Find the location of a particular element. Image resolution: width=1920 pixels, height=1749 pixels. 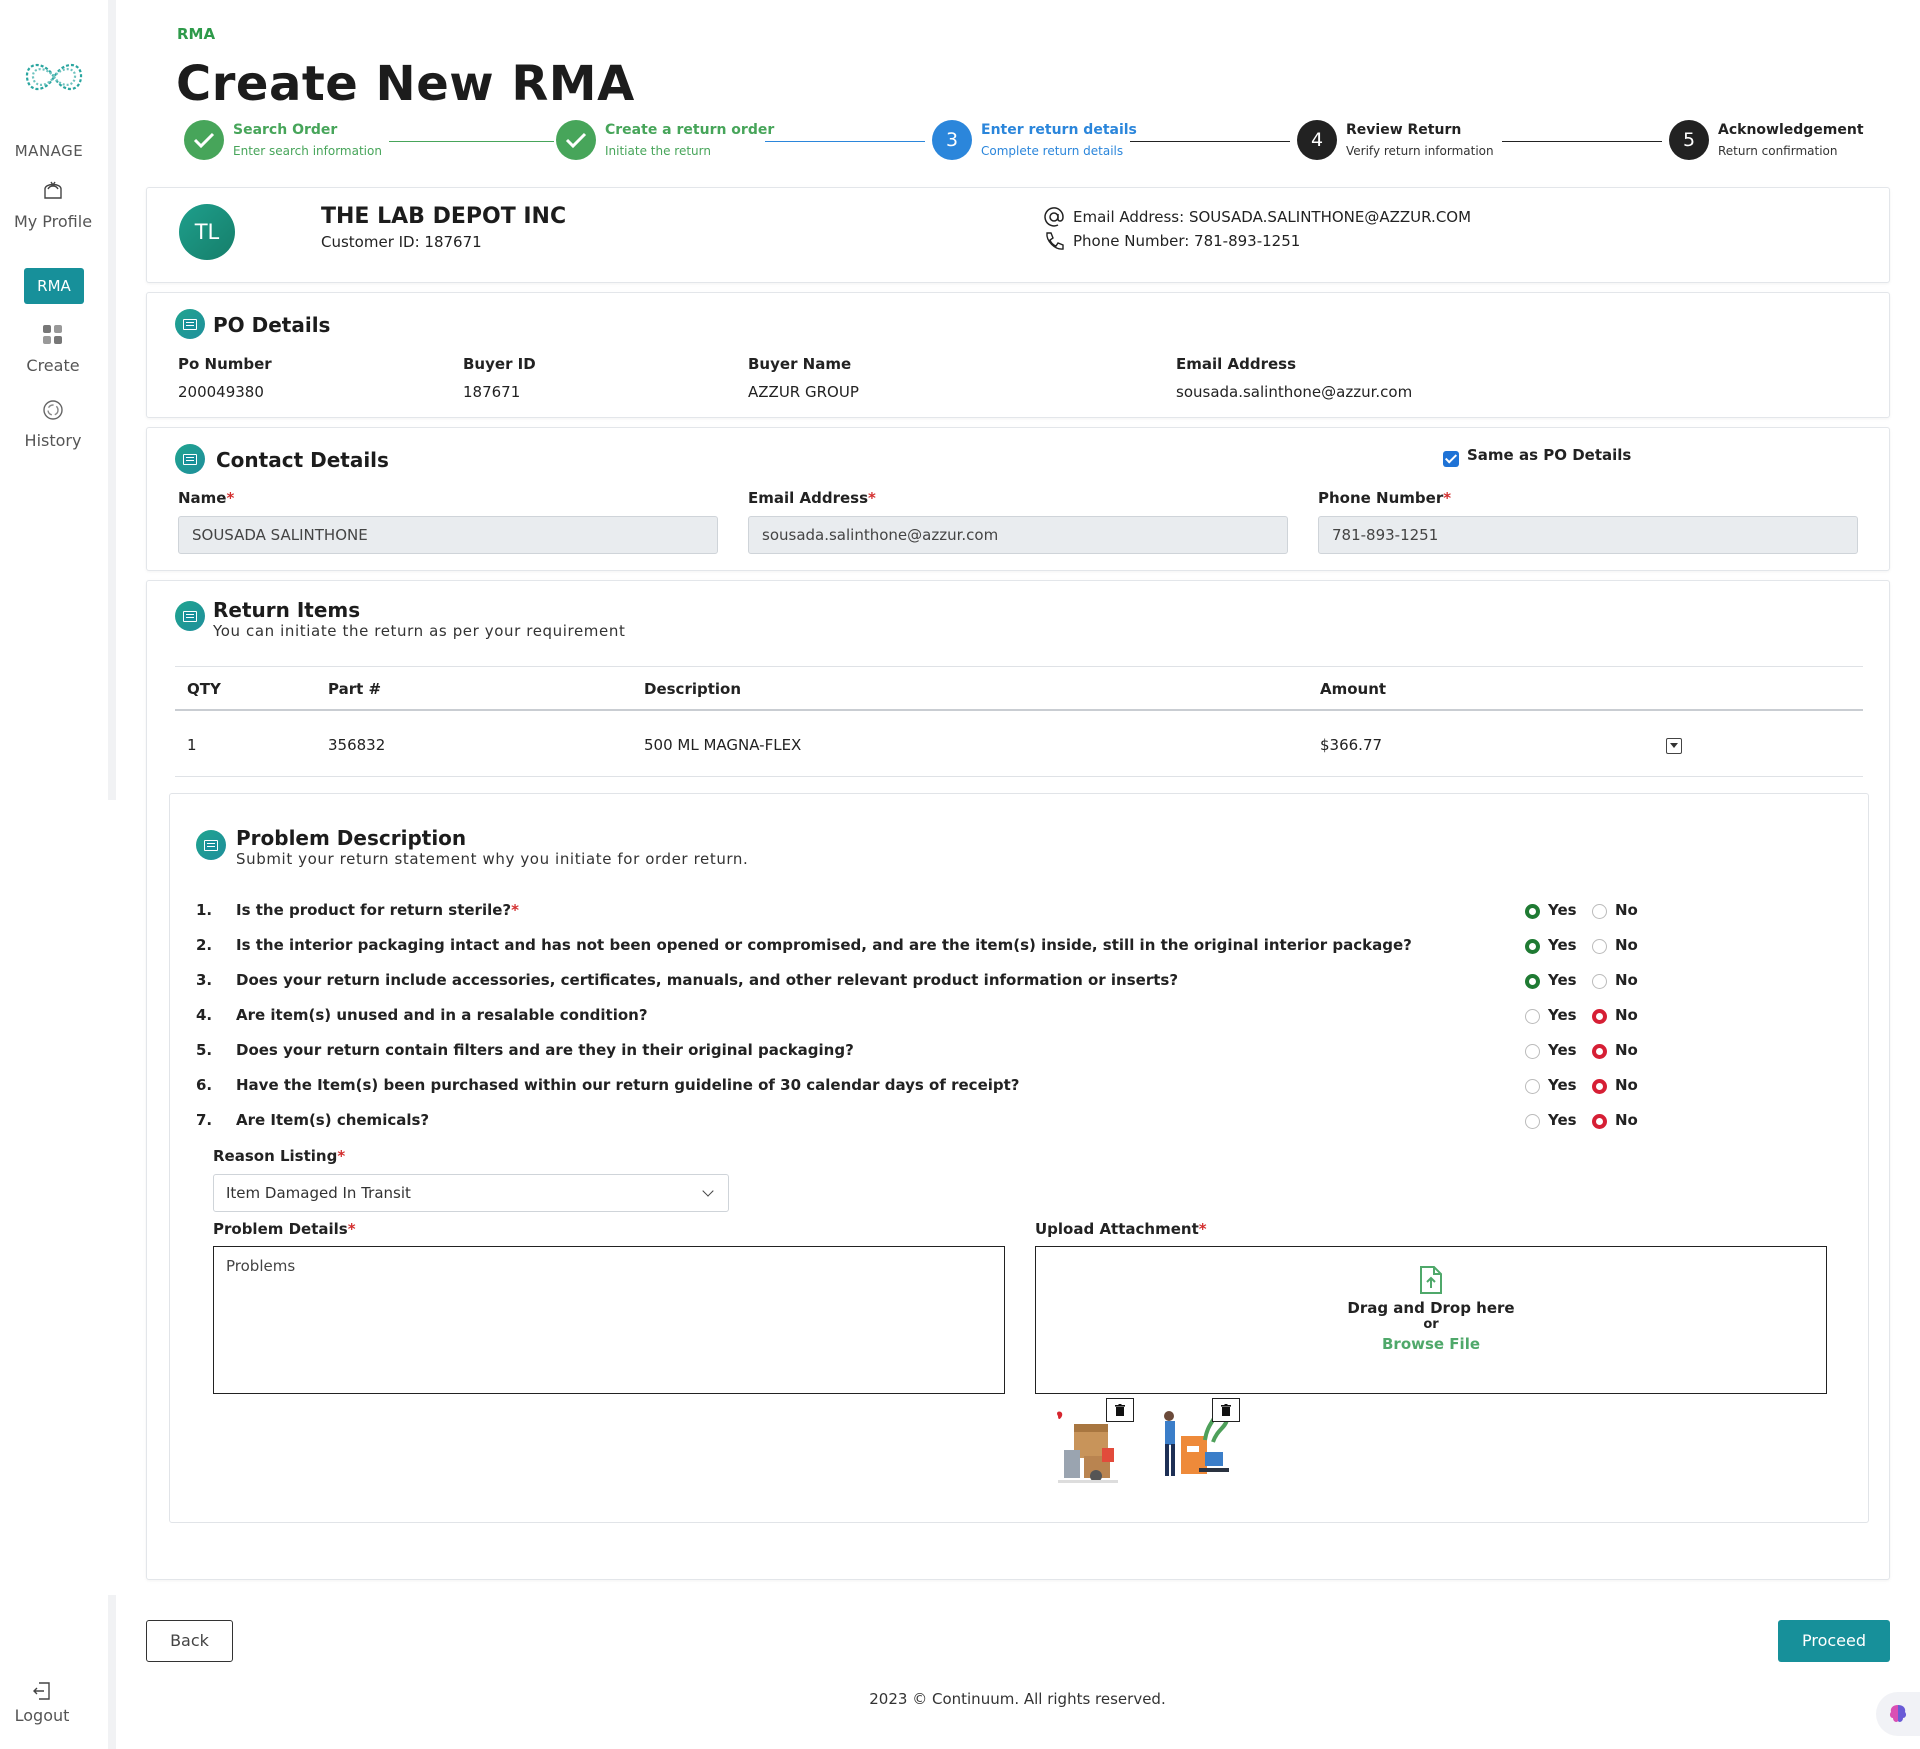

buyer-id-label: Buyer ID is located at coordinates (499, 364).